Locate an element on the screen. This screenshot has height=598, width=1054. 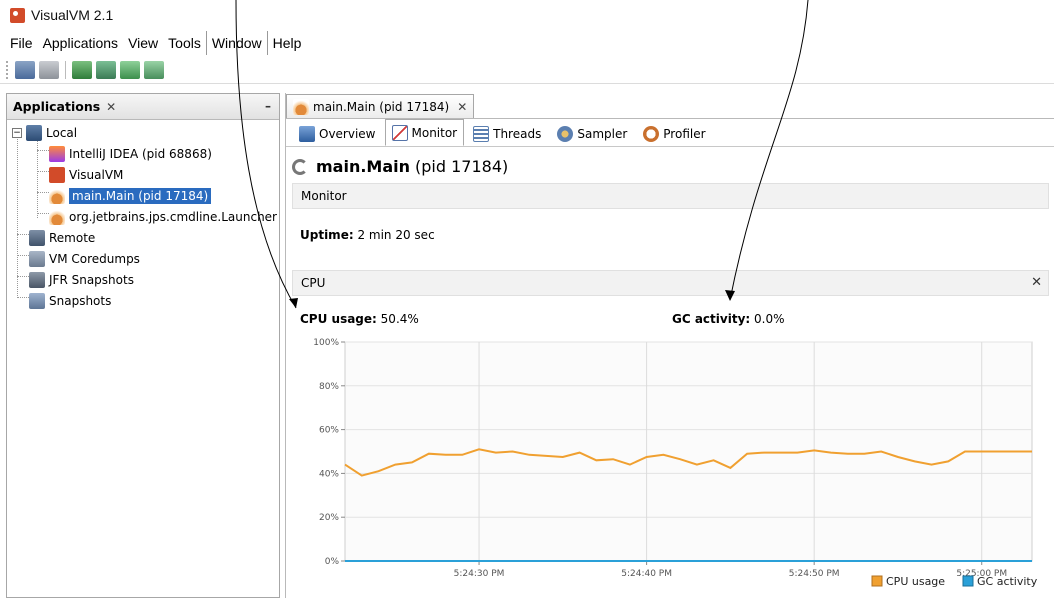
remote-host-icon is located at coordinates (37, 237).